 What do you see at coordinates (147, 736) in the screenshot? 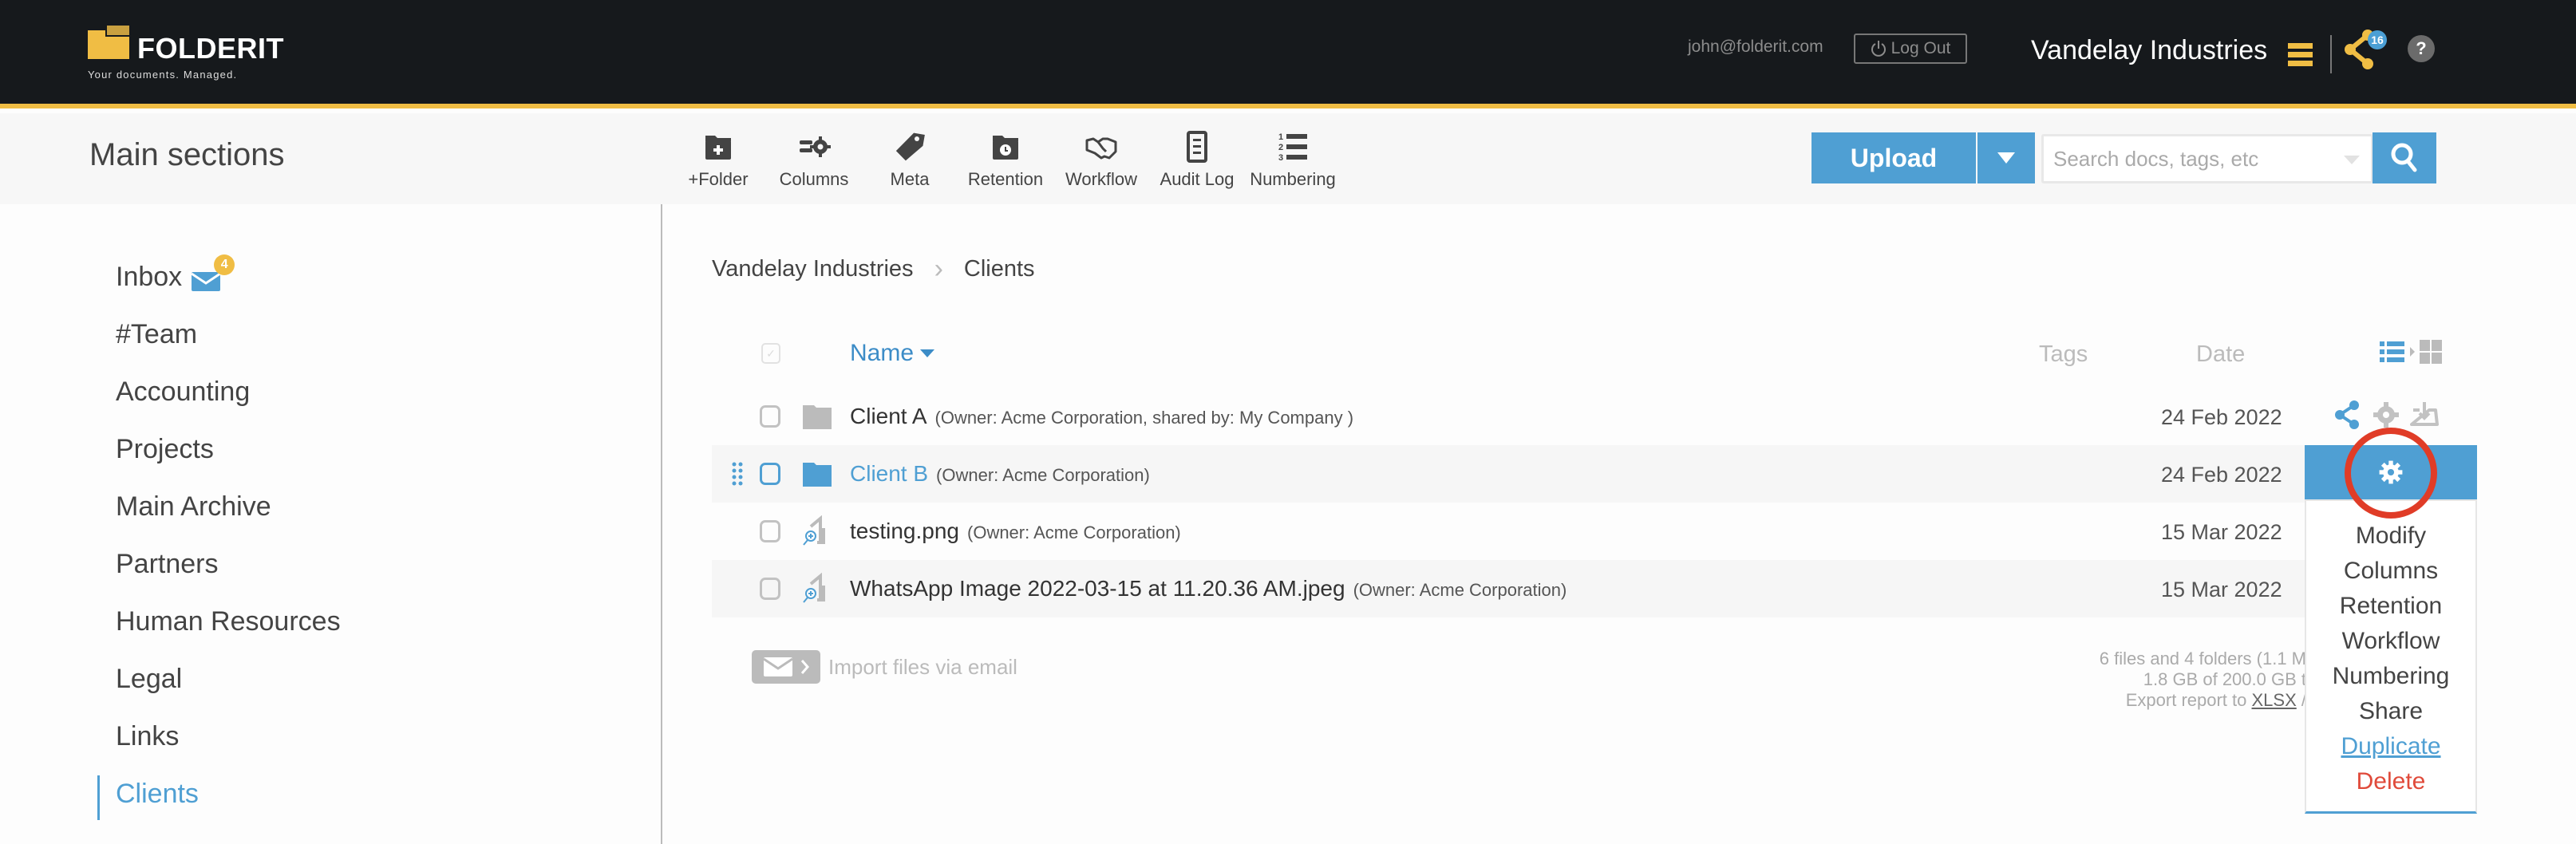
I see `sidebar-item-links: Links` at bounding box center [147, 736].